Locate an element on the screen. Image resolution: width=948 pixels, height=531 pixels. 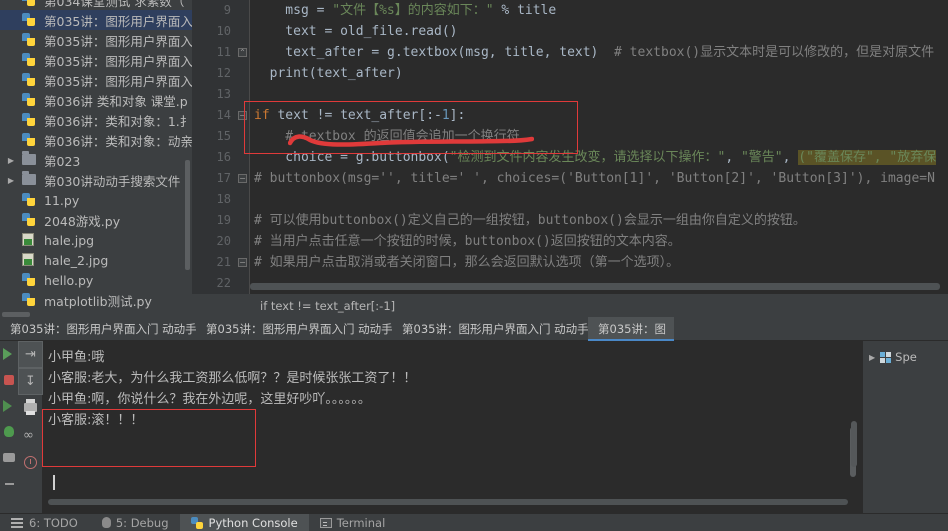
rerun-icon is located at coordinates (9, 406).